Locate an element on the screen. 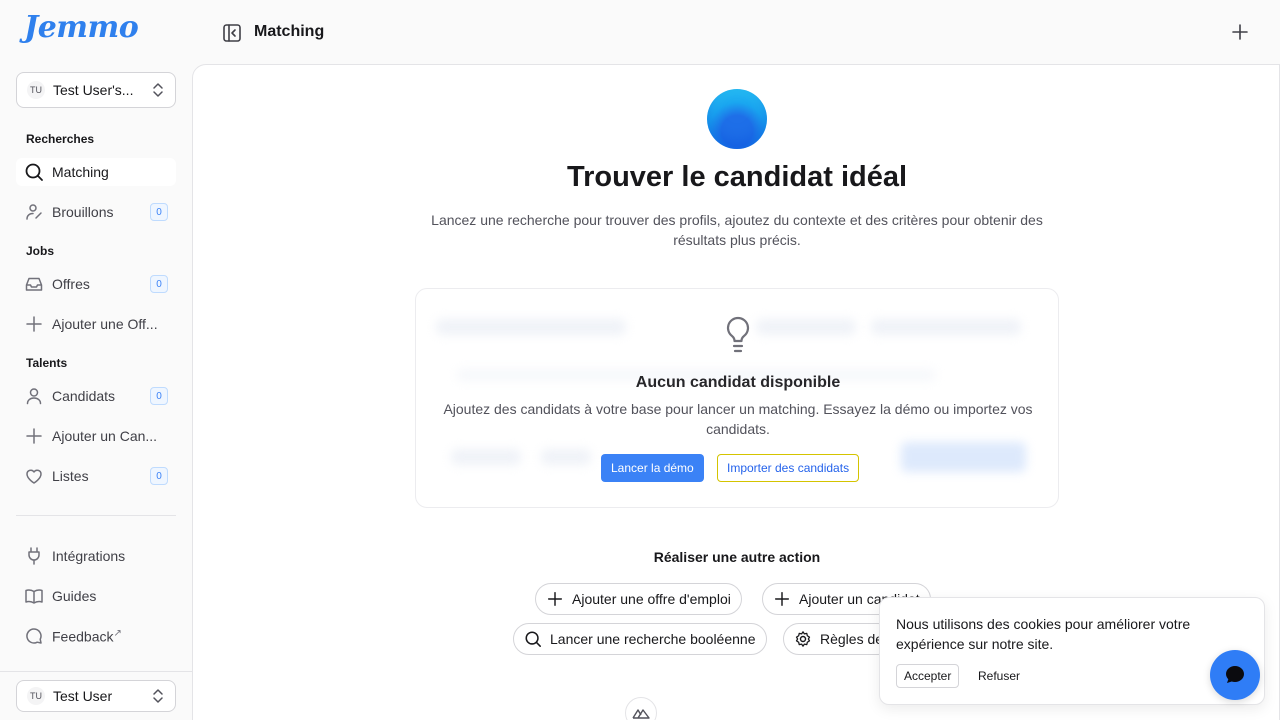 Image resolution: width=1280 pixels, height=720 pixels. sidebar-item-guides: Guides is located at coordinates (96, 596).